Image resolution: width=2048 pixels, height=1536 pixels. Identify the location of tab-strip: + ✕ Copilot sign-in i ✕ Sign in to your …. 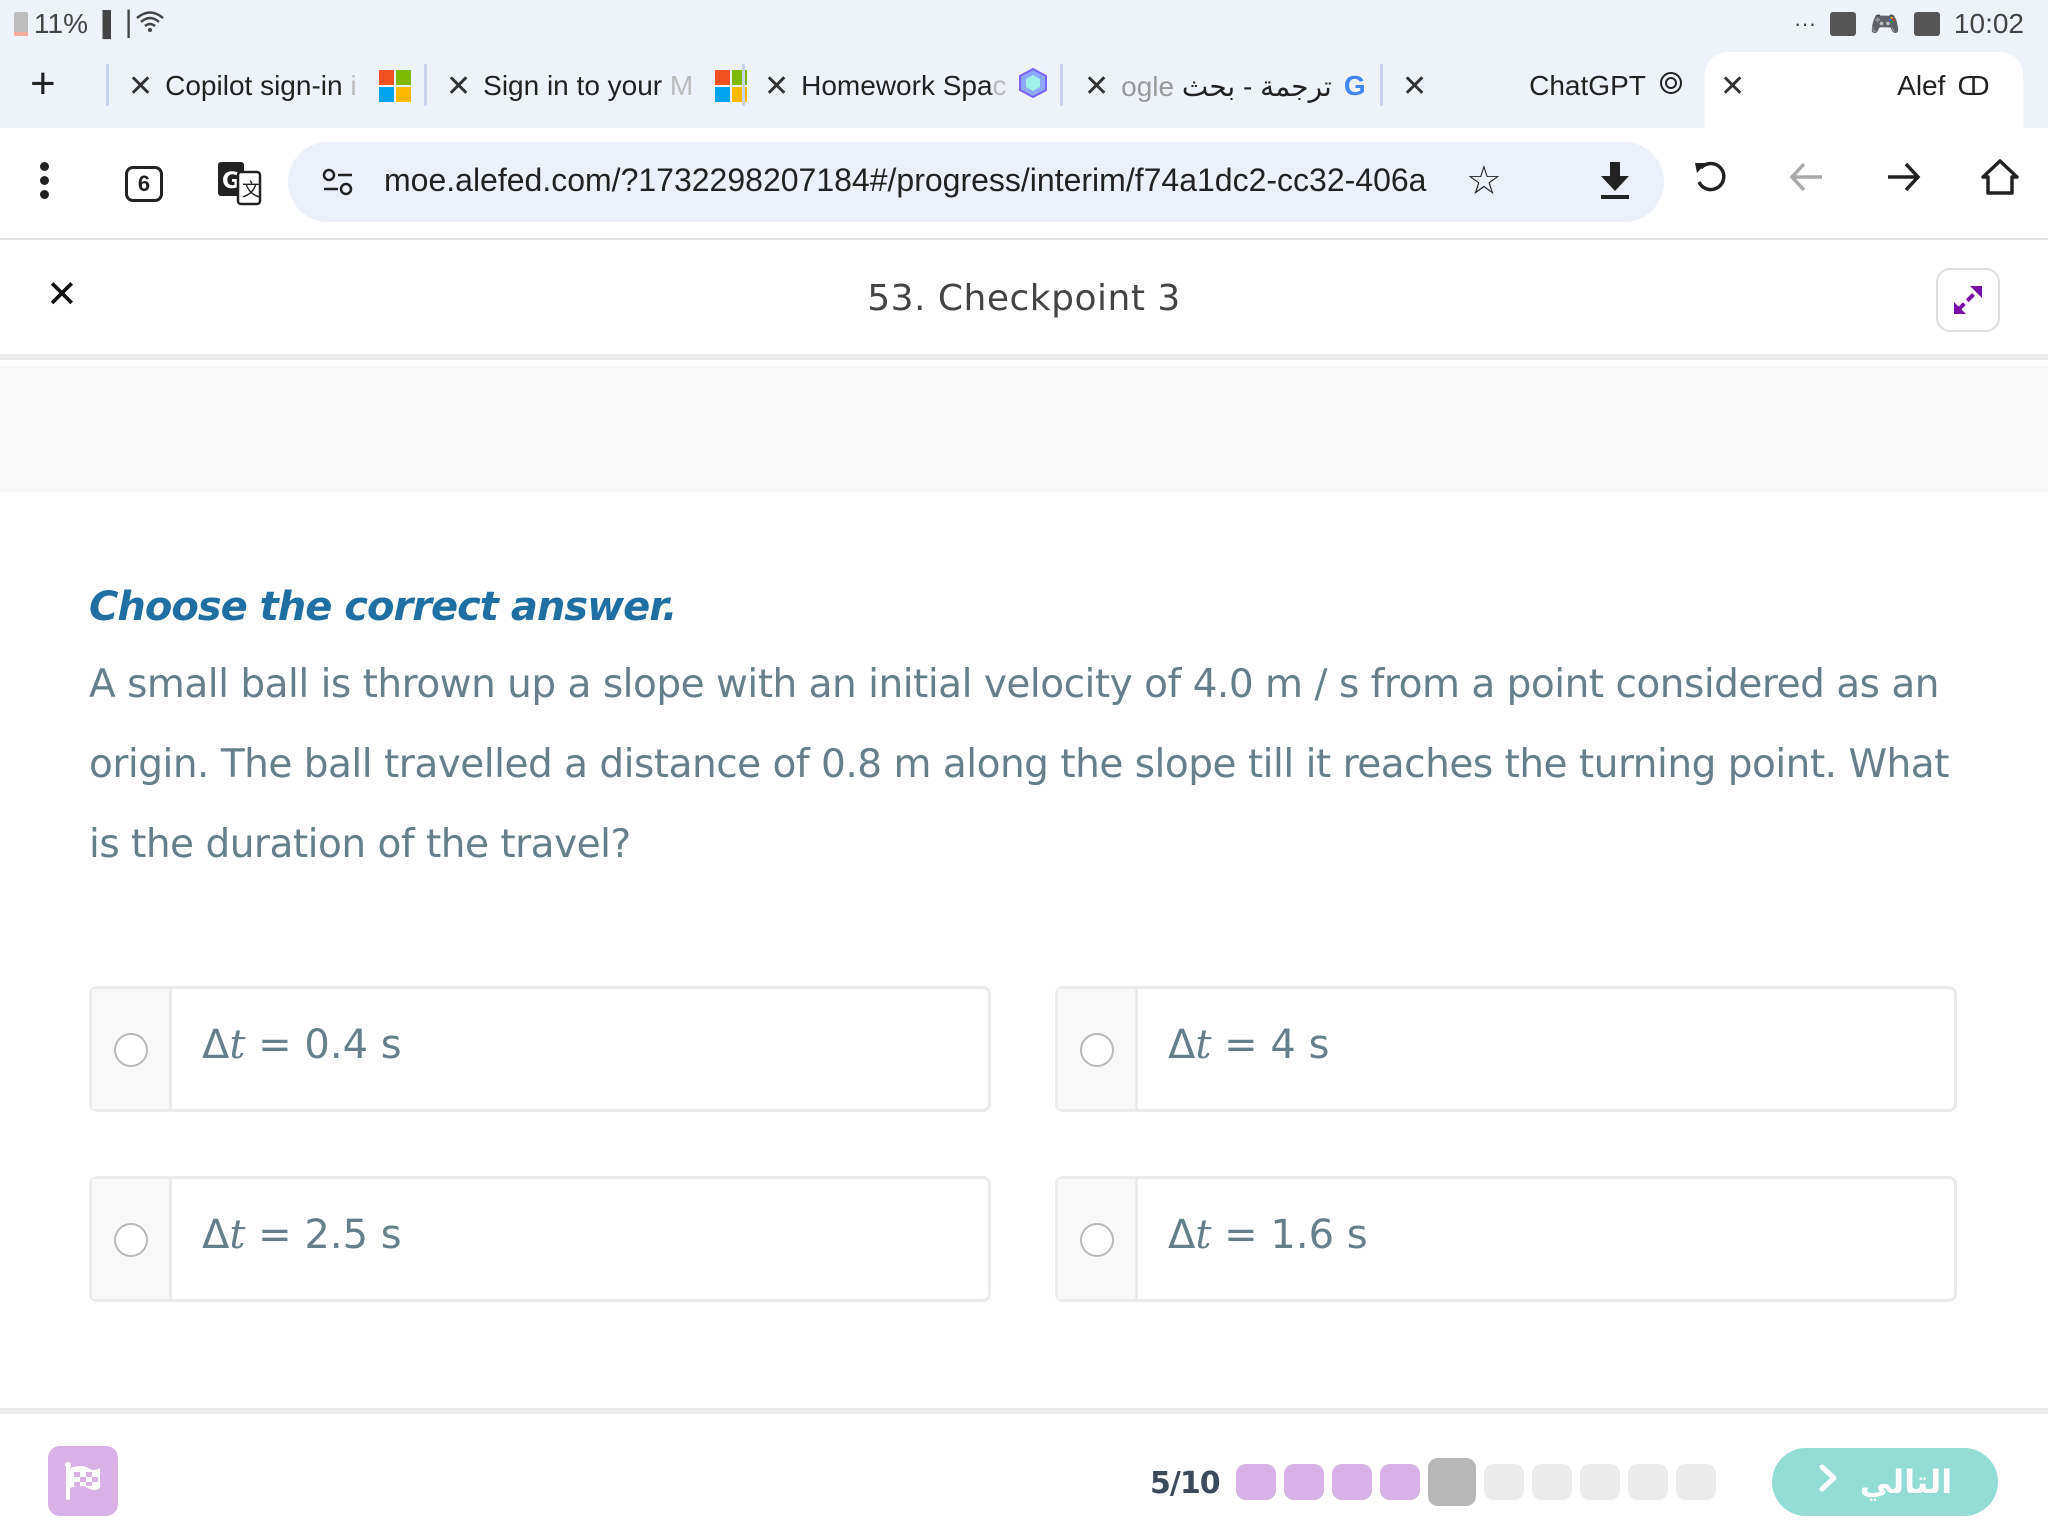
(1024, 88).